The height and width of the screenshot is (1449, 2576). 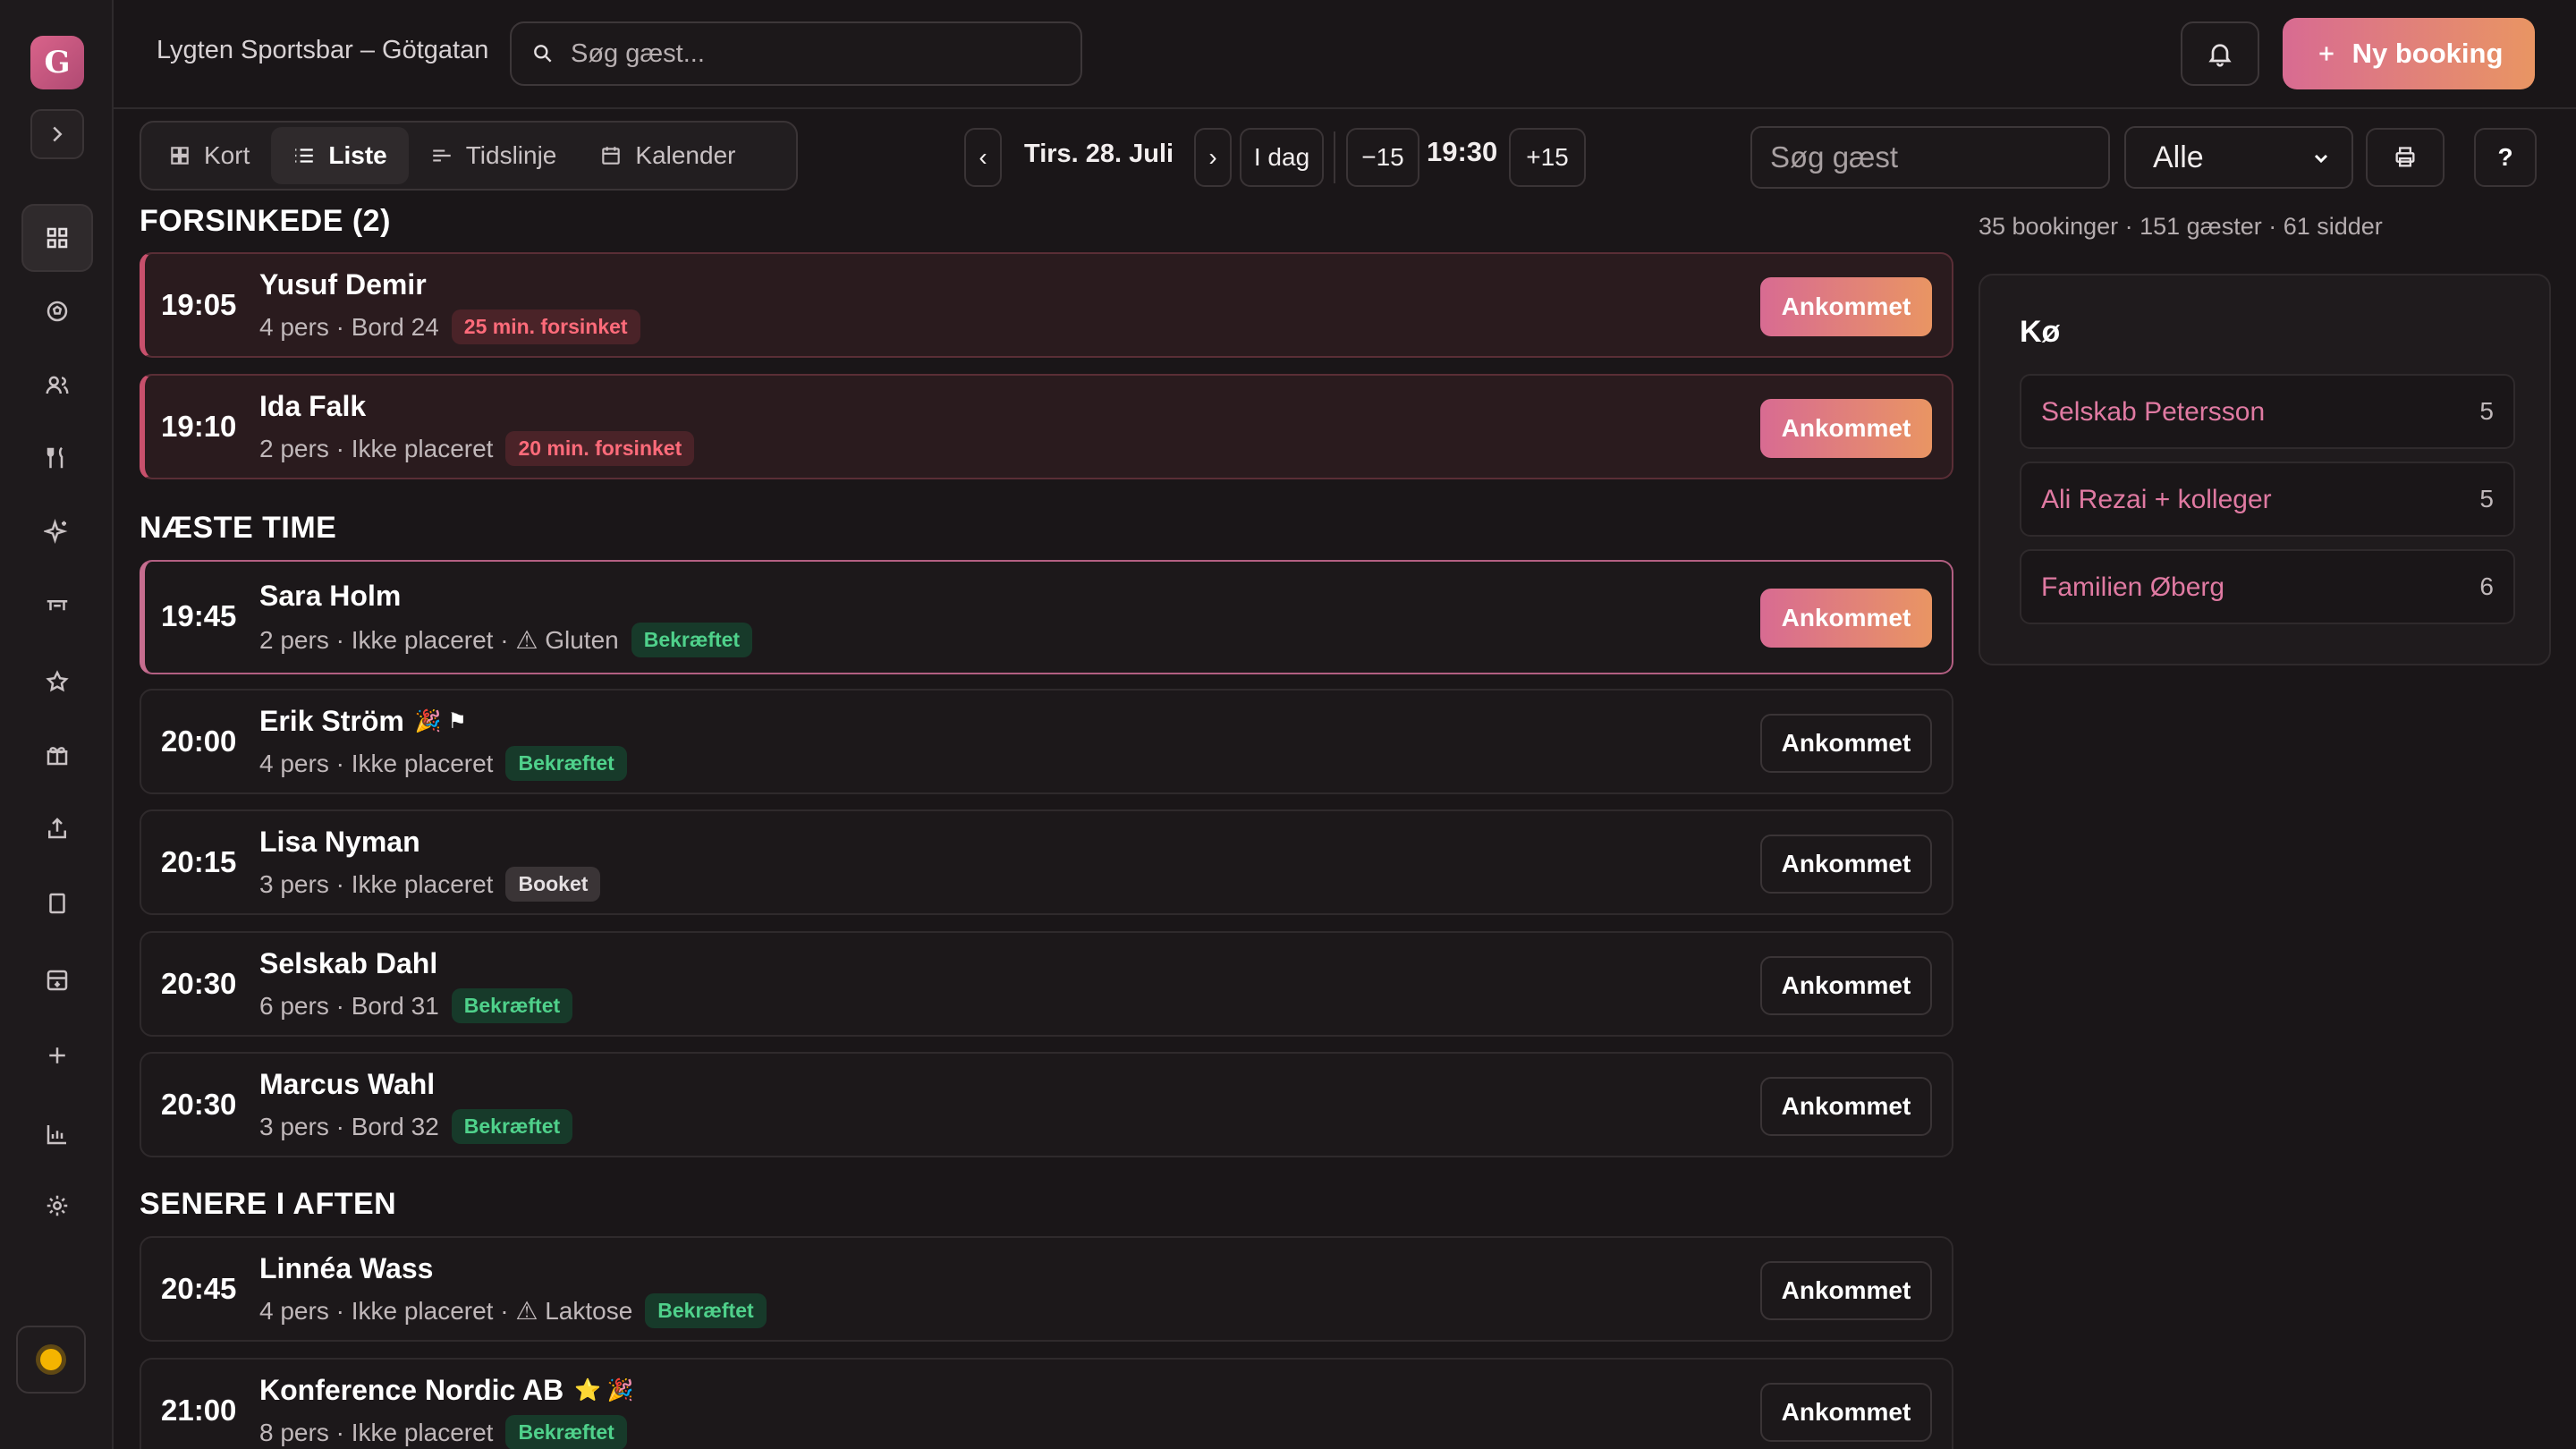 I want to click on sidebar-item-stats, so click(x=57, y=1134).